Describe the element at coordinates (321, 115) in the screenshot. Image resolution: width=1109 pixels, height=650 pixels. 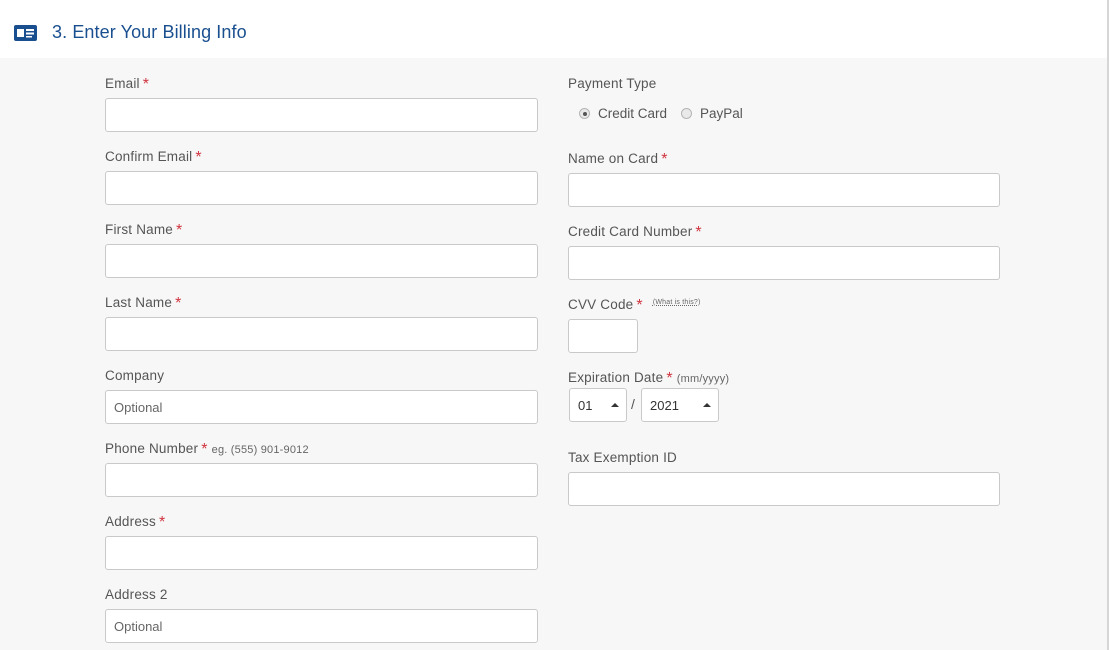
I see `email-input` at that location.